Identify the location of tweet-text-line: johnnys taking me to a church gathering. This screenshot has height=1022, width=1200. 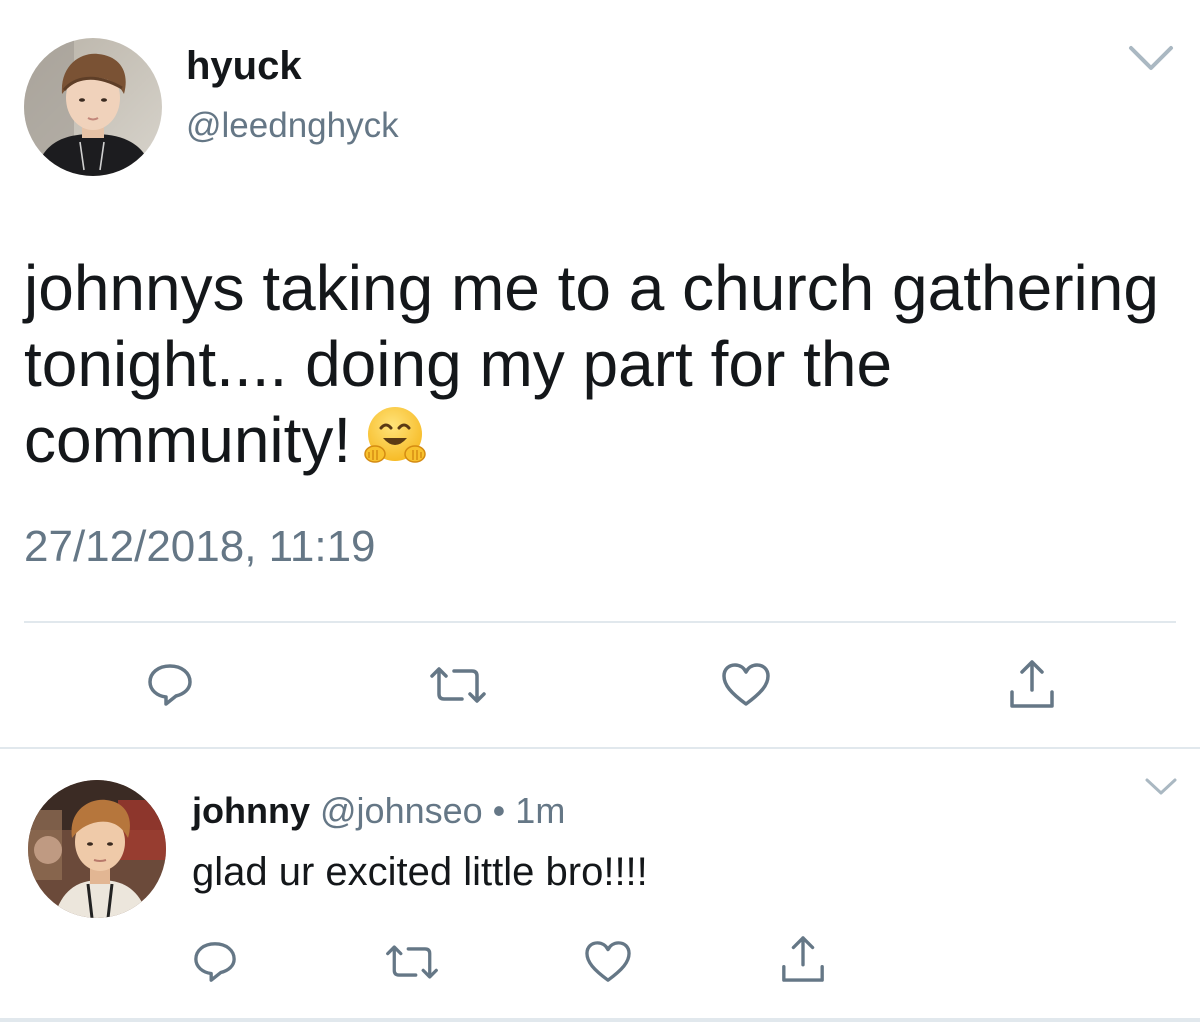
(591, 288).